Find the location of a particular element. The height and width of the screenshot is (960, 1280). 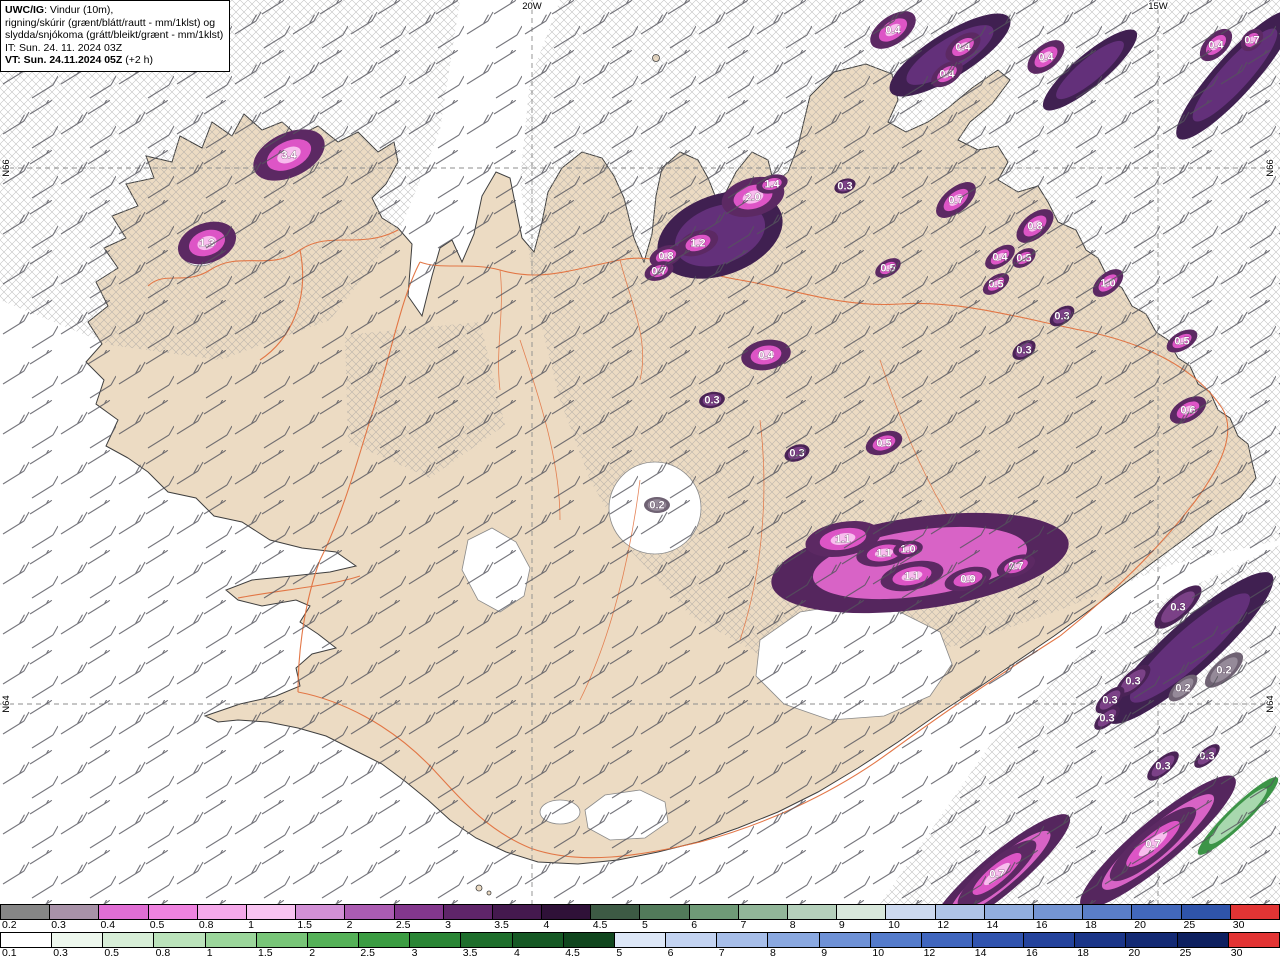

legend-label: 9 is located at coordinates (824, 953).